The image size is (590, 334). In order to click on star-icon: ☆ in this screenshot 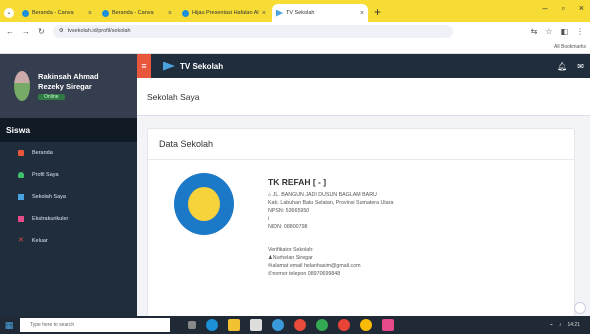, I will do `click(548, 31)`.